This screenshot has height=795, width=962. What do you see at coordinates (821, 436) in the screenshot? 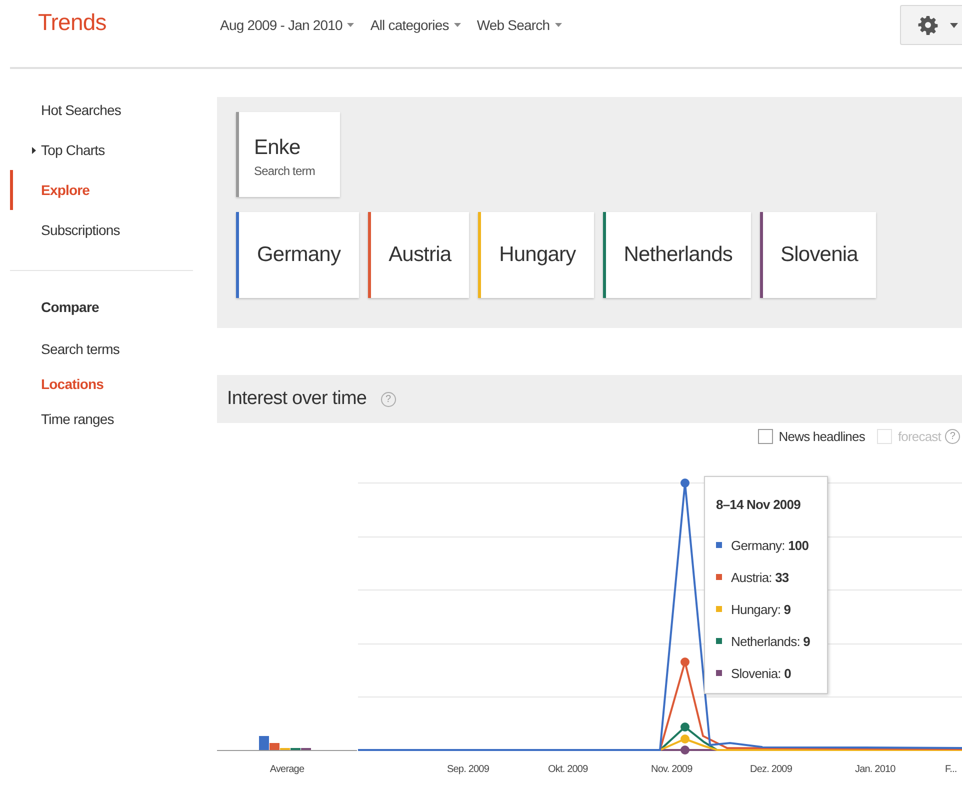
I see `checkbox-label: News headlines` at bounding box center [821, 436].